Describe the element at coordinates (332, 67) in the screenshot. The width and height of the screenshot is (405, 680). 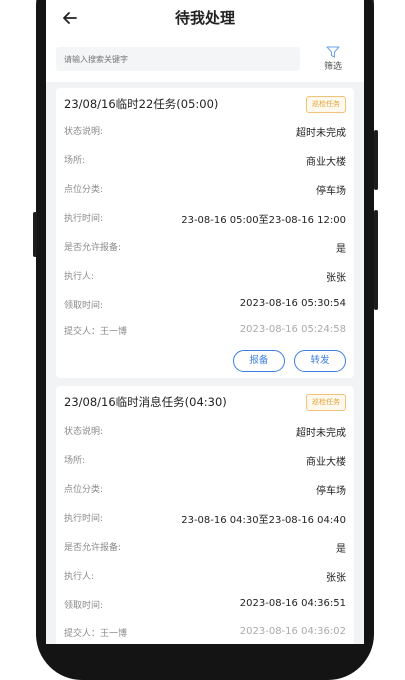
I see `filter-label: 筛选` at that location.